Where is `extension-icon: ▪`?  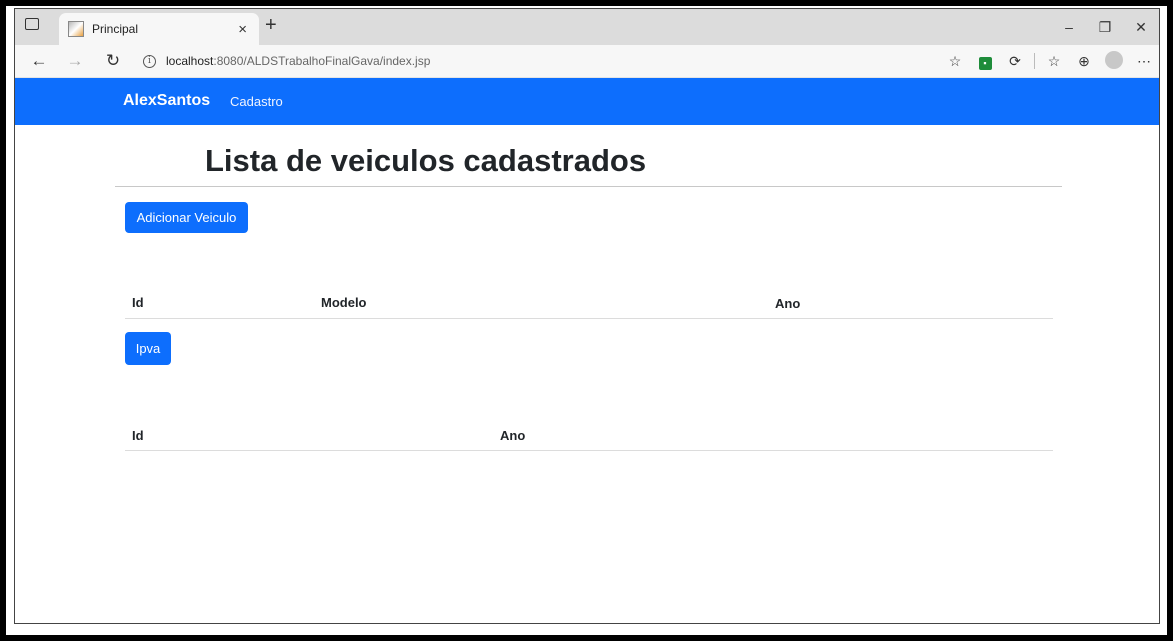 extension-icon: ▪ is located at coordinates (985, 61).